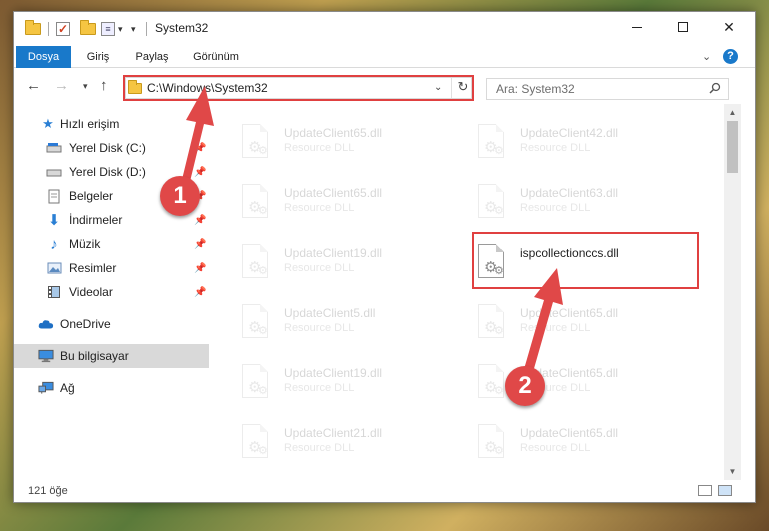 This screenshot has height=531, width=769. What do you see at coordinates (104, 85) in the screenshot?
I see `up-arrow-icon: ↑` at bounding box center [104, 85].